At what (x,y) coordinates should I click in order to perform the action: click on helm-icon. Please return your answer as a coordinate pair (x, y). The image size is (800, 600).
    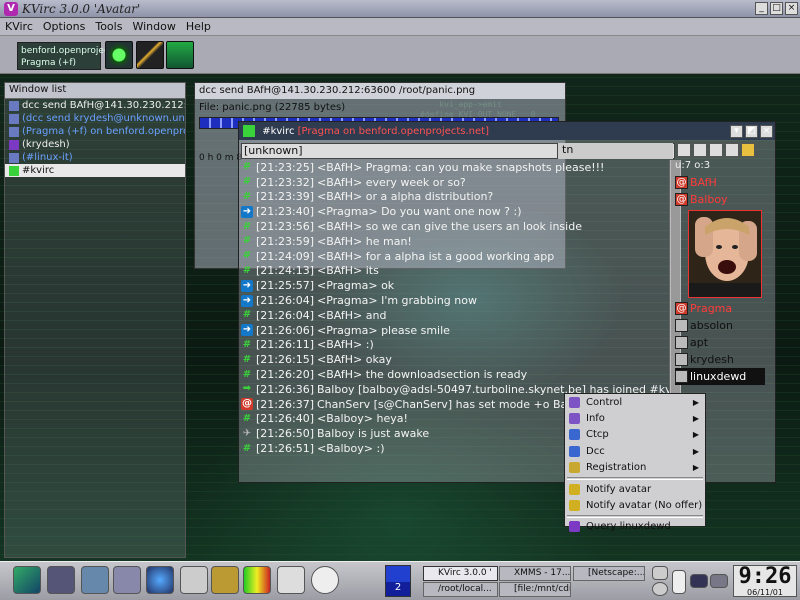
    Looking at the image, I should click on (225, 580).